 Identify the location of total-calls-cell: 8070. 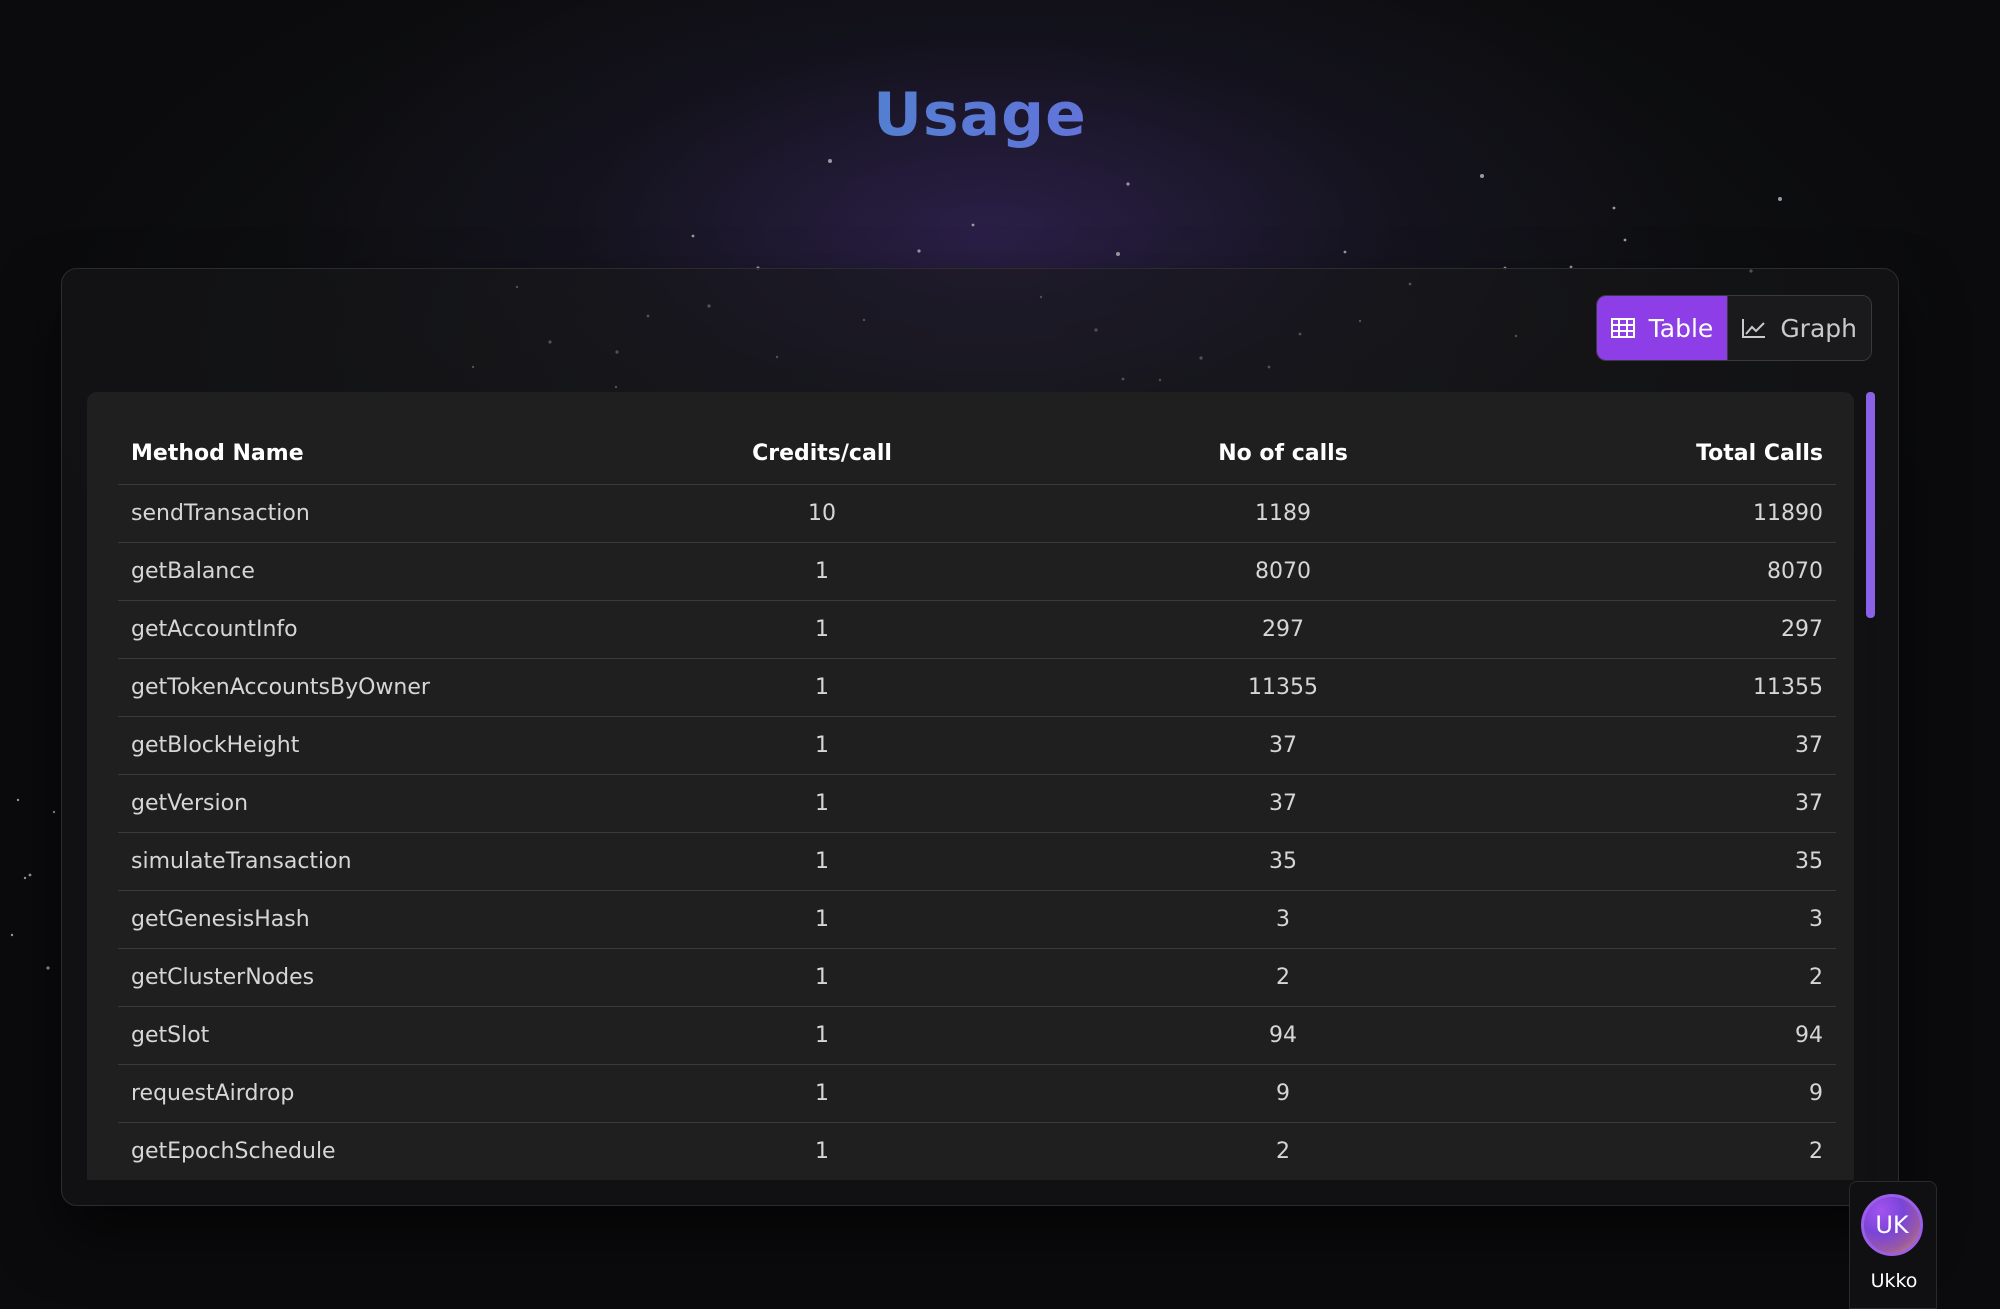
(1691, 571).